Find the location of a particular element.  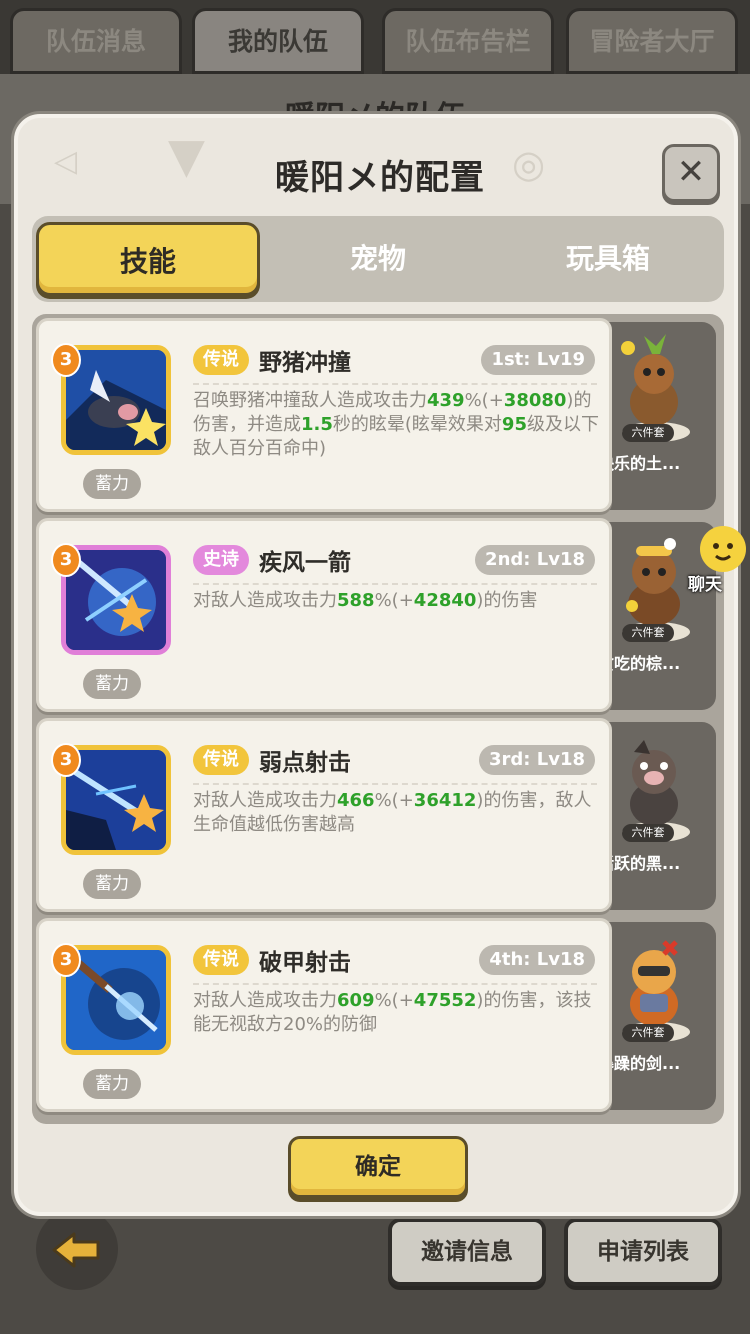

close-button: ✕ is located at coordinates (691, 173).